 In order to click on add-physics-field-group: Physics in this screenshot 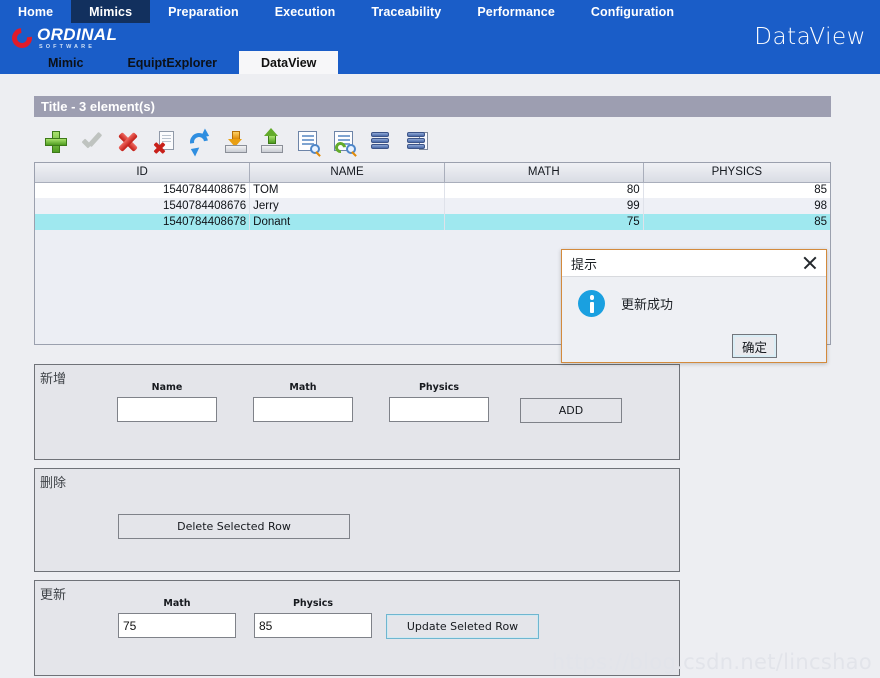, I will do `click(439, 402)`.